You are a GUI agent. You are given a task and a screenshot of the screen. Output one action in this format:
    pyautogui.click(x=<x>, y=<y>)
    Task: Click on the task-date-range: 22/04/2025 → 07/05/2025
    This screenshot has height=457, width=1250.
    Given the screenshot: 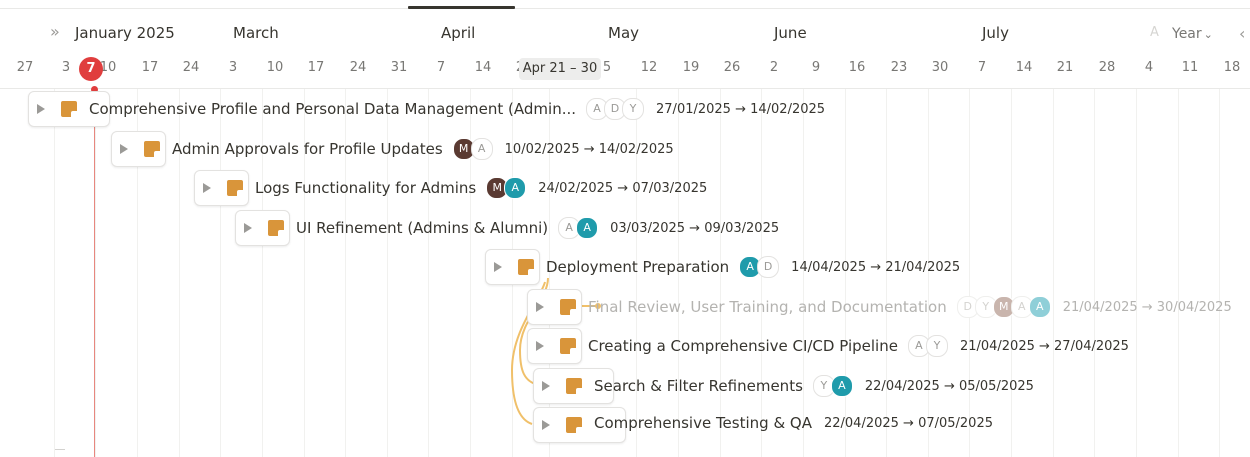 What is the action you would take?
    pyautogui.click(x=908, y=423)
    